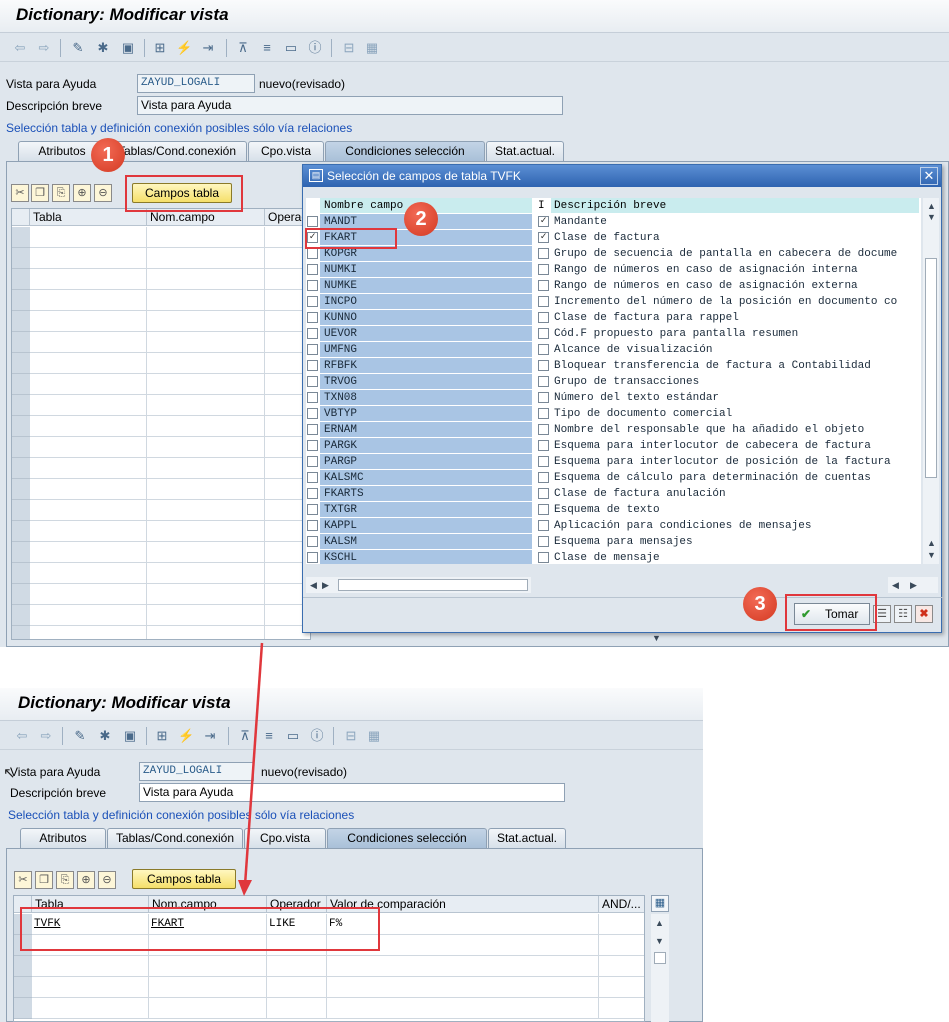 Image resolution: width=949 pixels, height=1022 pixels. What do you see at coordinates (613, 222) in the screenshot?
I see `field-row: MANDT ✓ Mandante` at bounding box center [613, 222].